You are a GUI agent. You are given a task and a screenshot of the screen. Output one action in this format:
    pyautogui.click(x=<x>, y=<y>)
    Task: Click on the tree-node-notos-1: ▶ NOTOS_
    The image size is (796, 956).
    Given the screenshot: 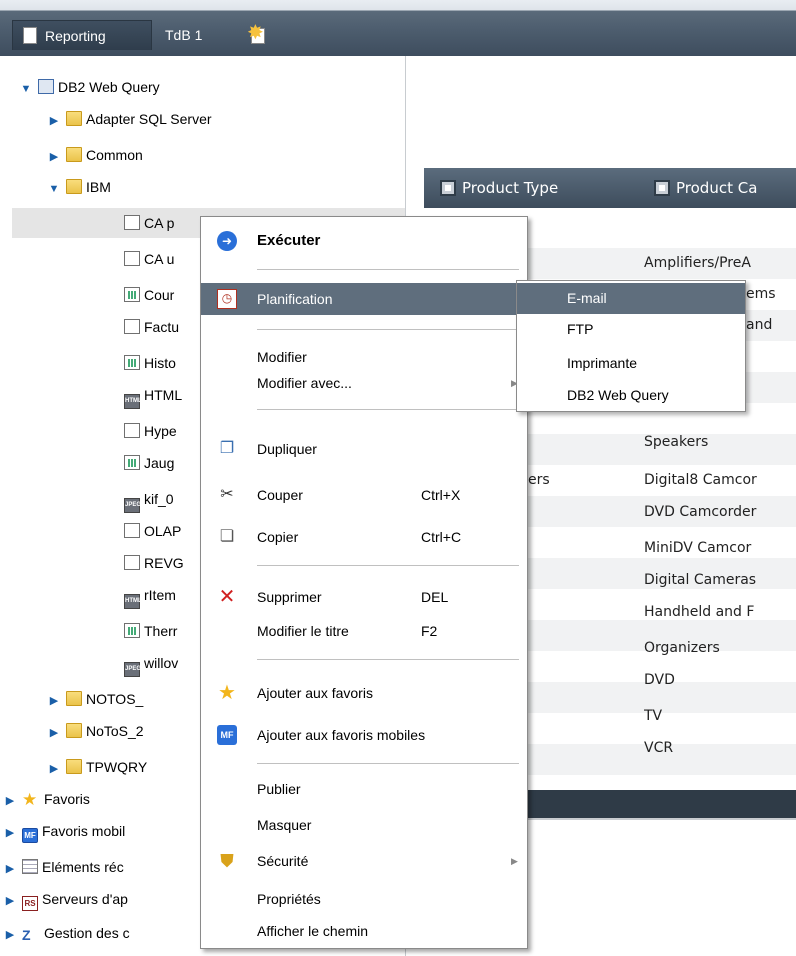 What is the action you would take?
    pyautogui.click(x=95, y=699)
    